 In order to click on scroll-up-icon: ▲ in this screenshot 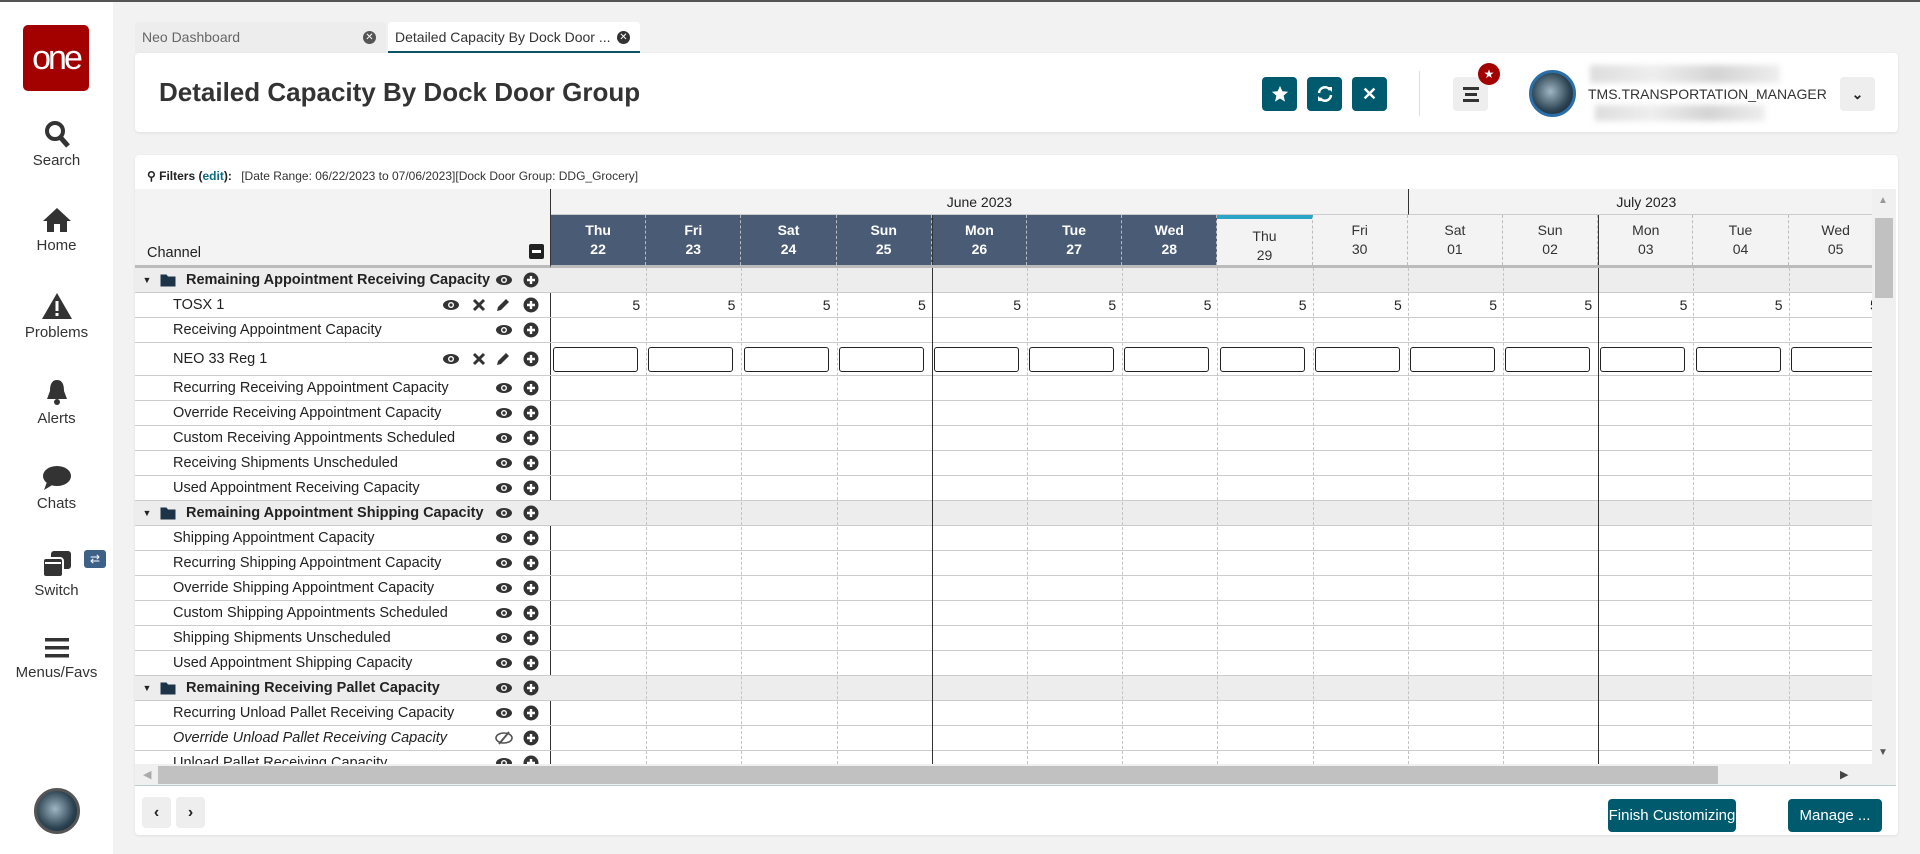, I will do `click(1883, 200)`.